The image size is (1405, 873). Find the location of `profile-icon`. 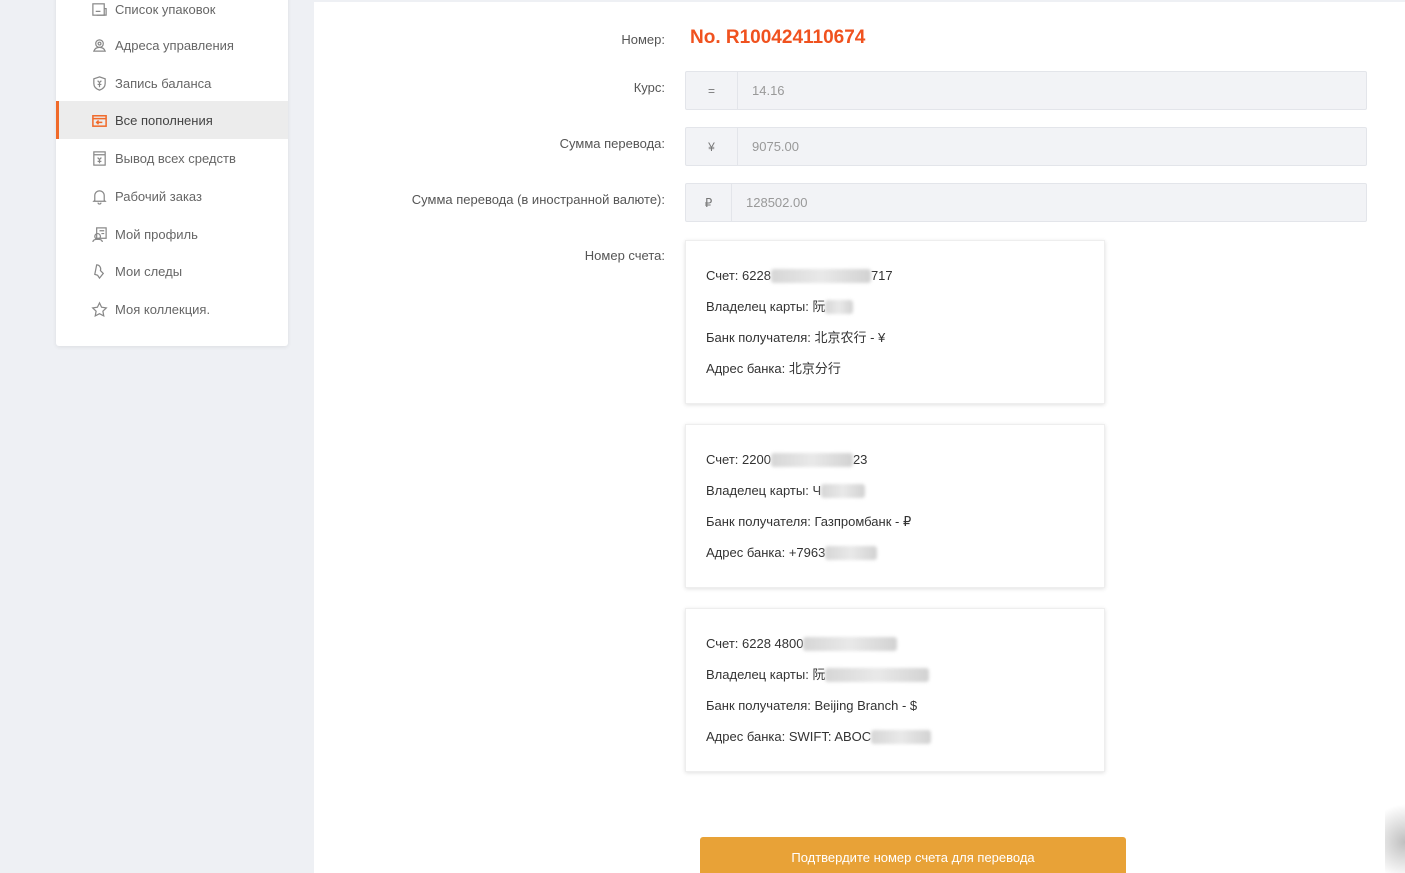

profile-icon is located at coordinates (99, 234).